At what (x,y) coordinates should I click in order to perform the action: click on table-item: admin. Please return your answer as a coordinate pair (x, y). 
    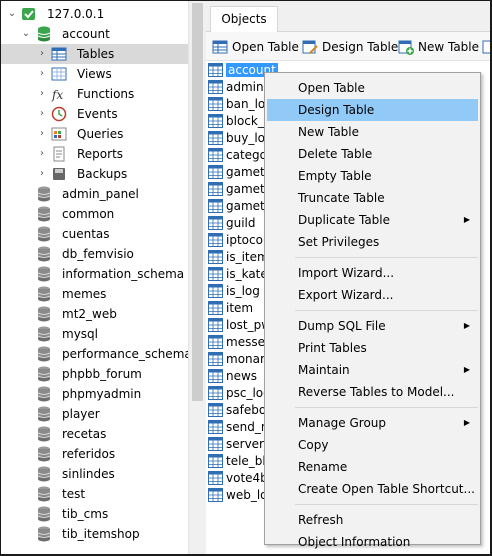
    Looking at the image, I should click on (236, 86).